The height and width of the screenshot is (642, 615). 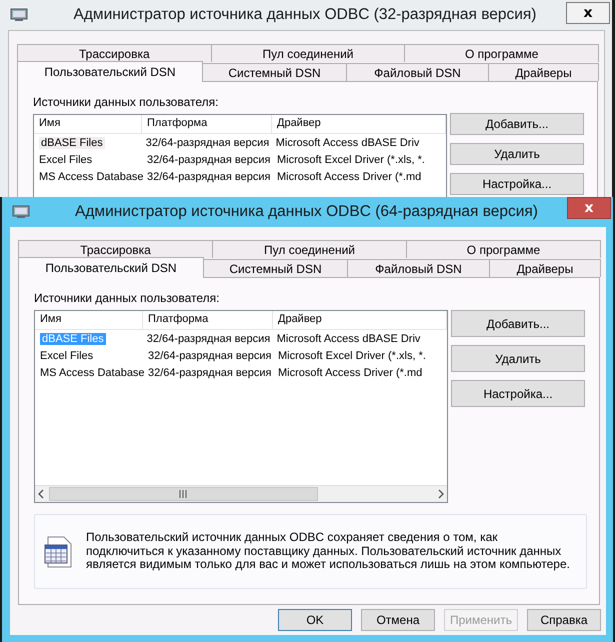 What do you see at coordinates (328, 551) in the screenshot?
I see `info-text: Пользовательский источник данных ODBC сохраняет сведения о том, как подключиться к указанному поставщику данных. Пользовательский источник данных является видимым только для вас и может использоваться лишь на этом компьютере.` at bounding box center [328, 551].